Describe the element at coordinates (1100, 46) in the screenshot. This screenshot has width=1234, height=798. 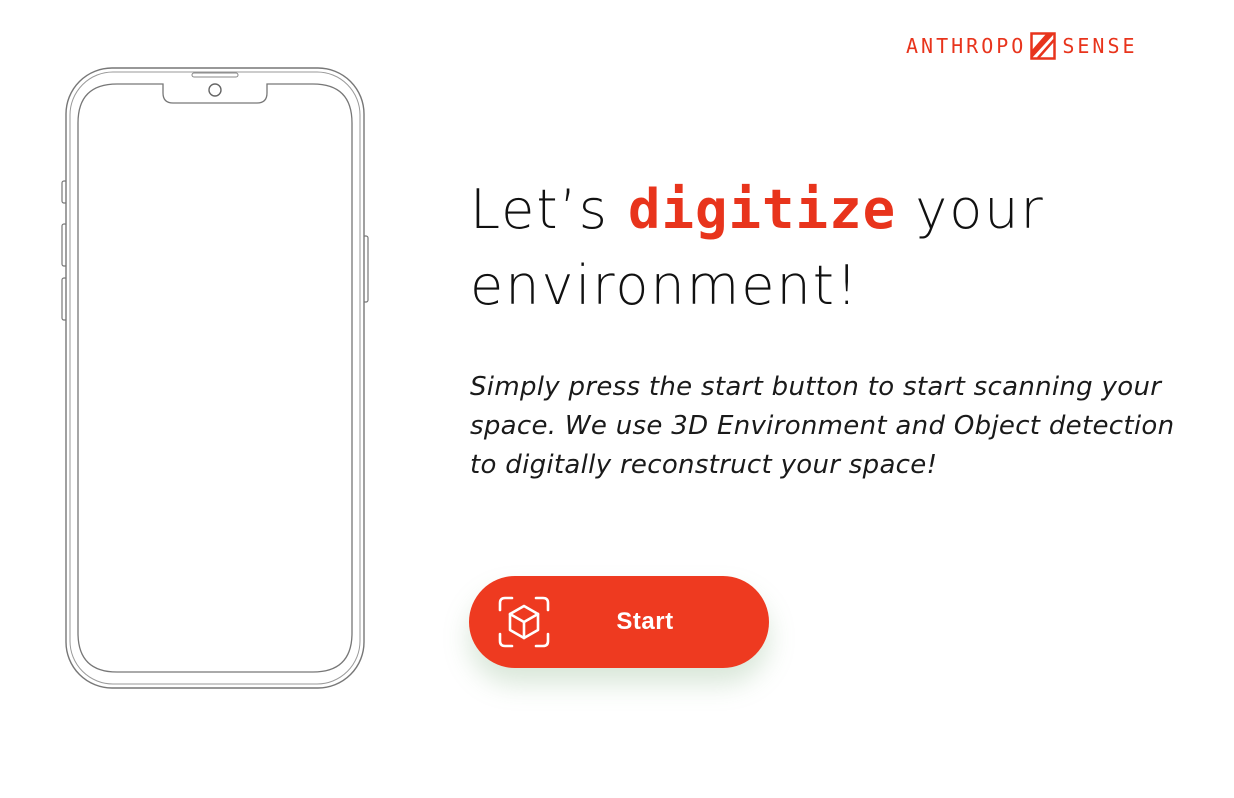
I see `brand-name-right: SENSE` at that location.